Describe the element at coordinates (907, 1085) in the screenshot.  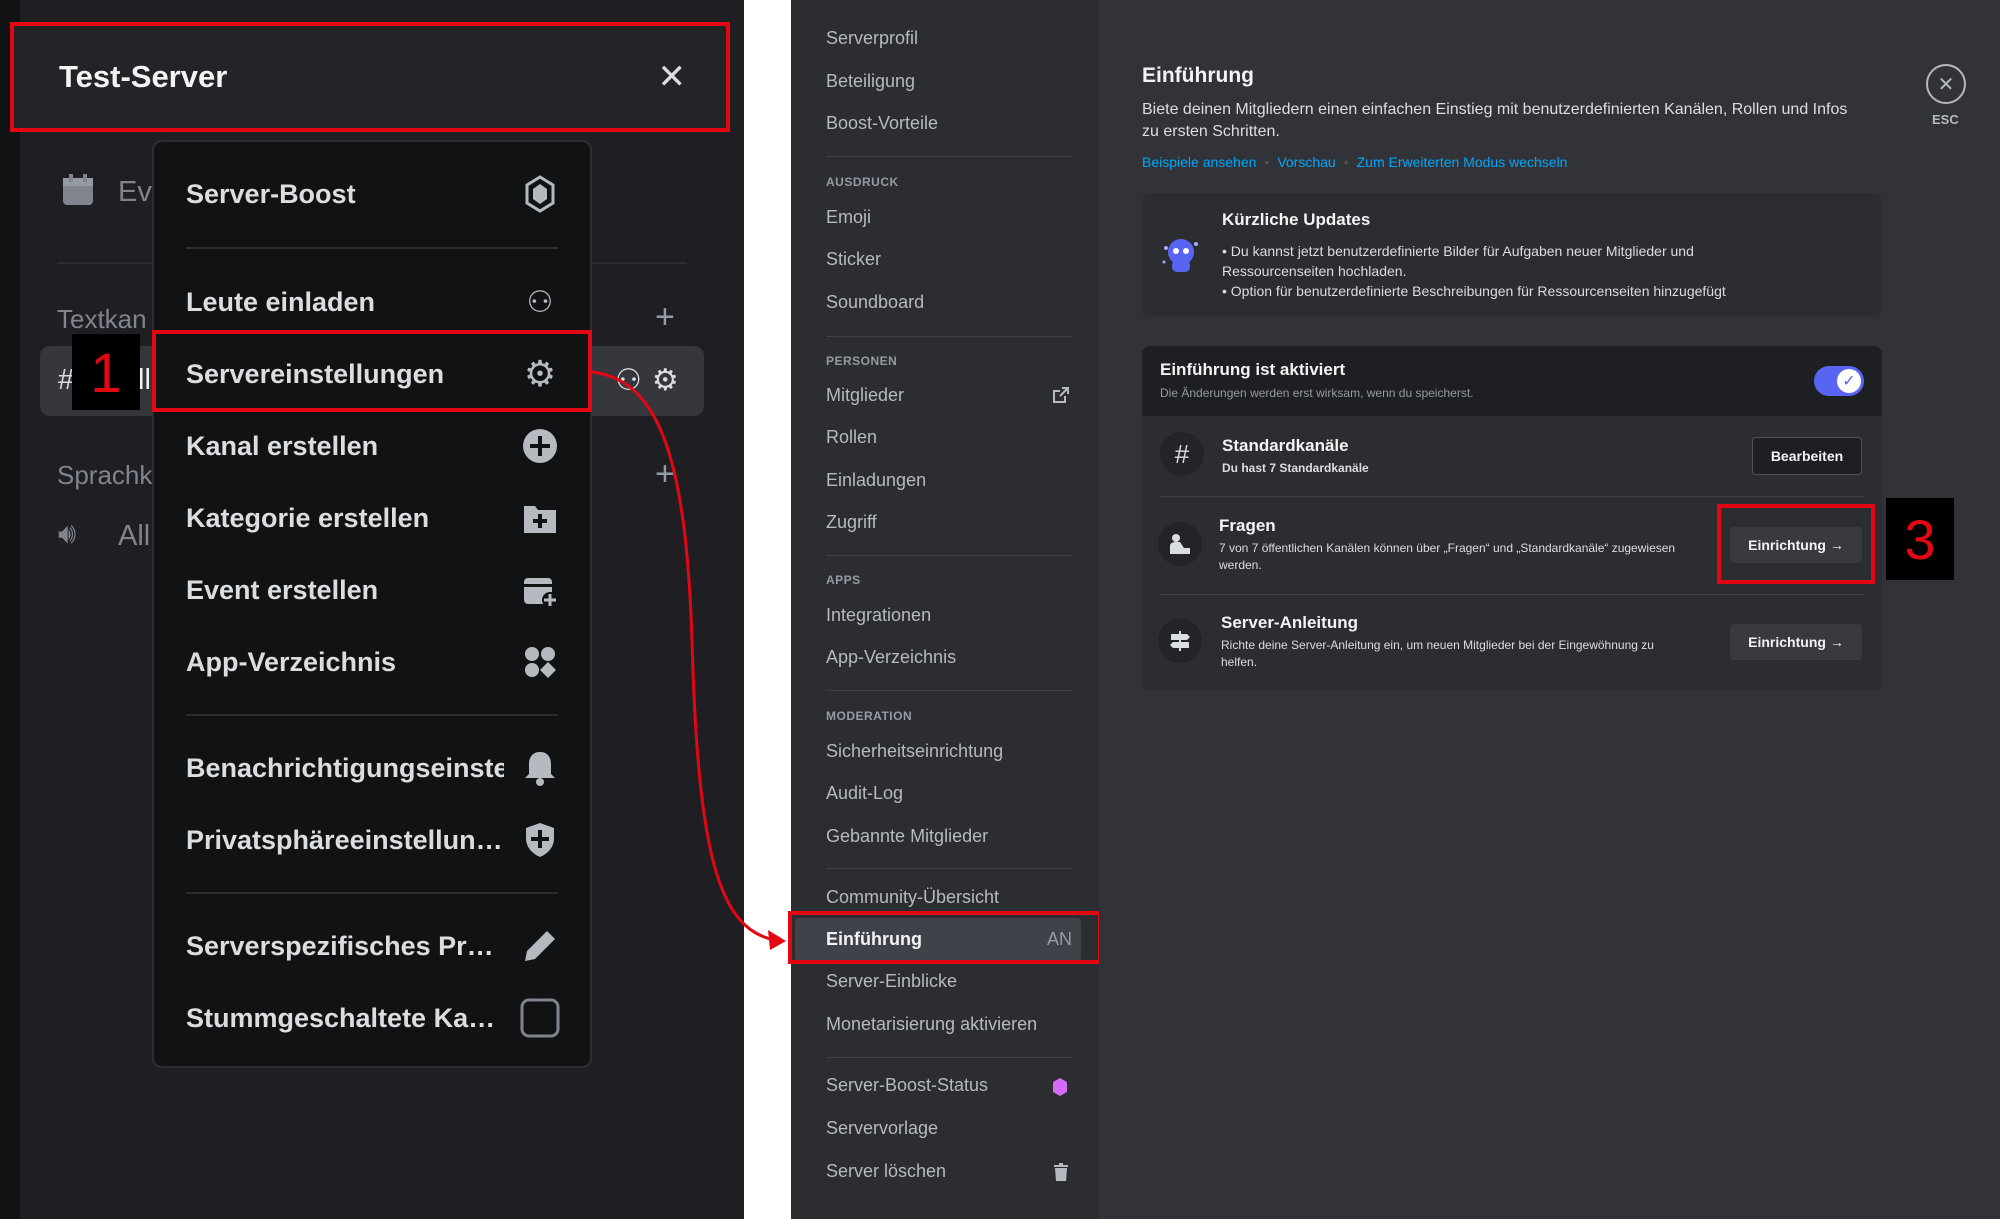
I see `sidebar-item-server-boost-status: Server-Boost-Status` at that location.